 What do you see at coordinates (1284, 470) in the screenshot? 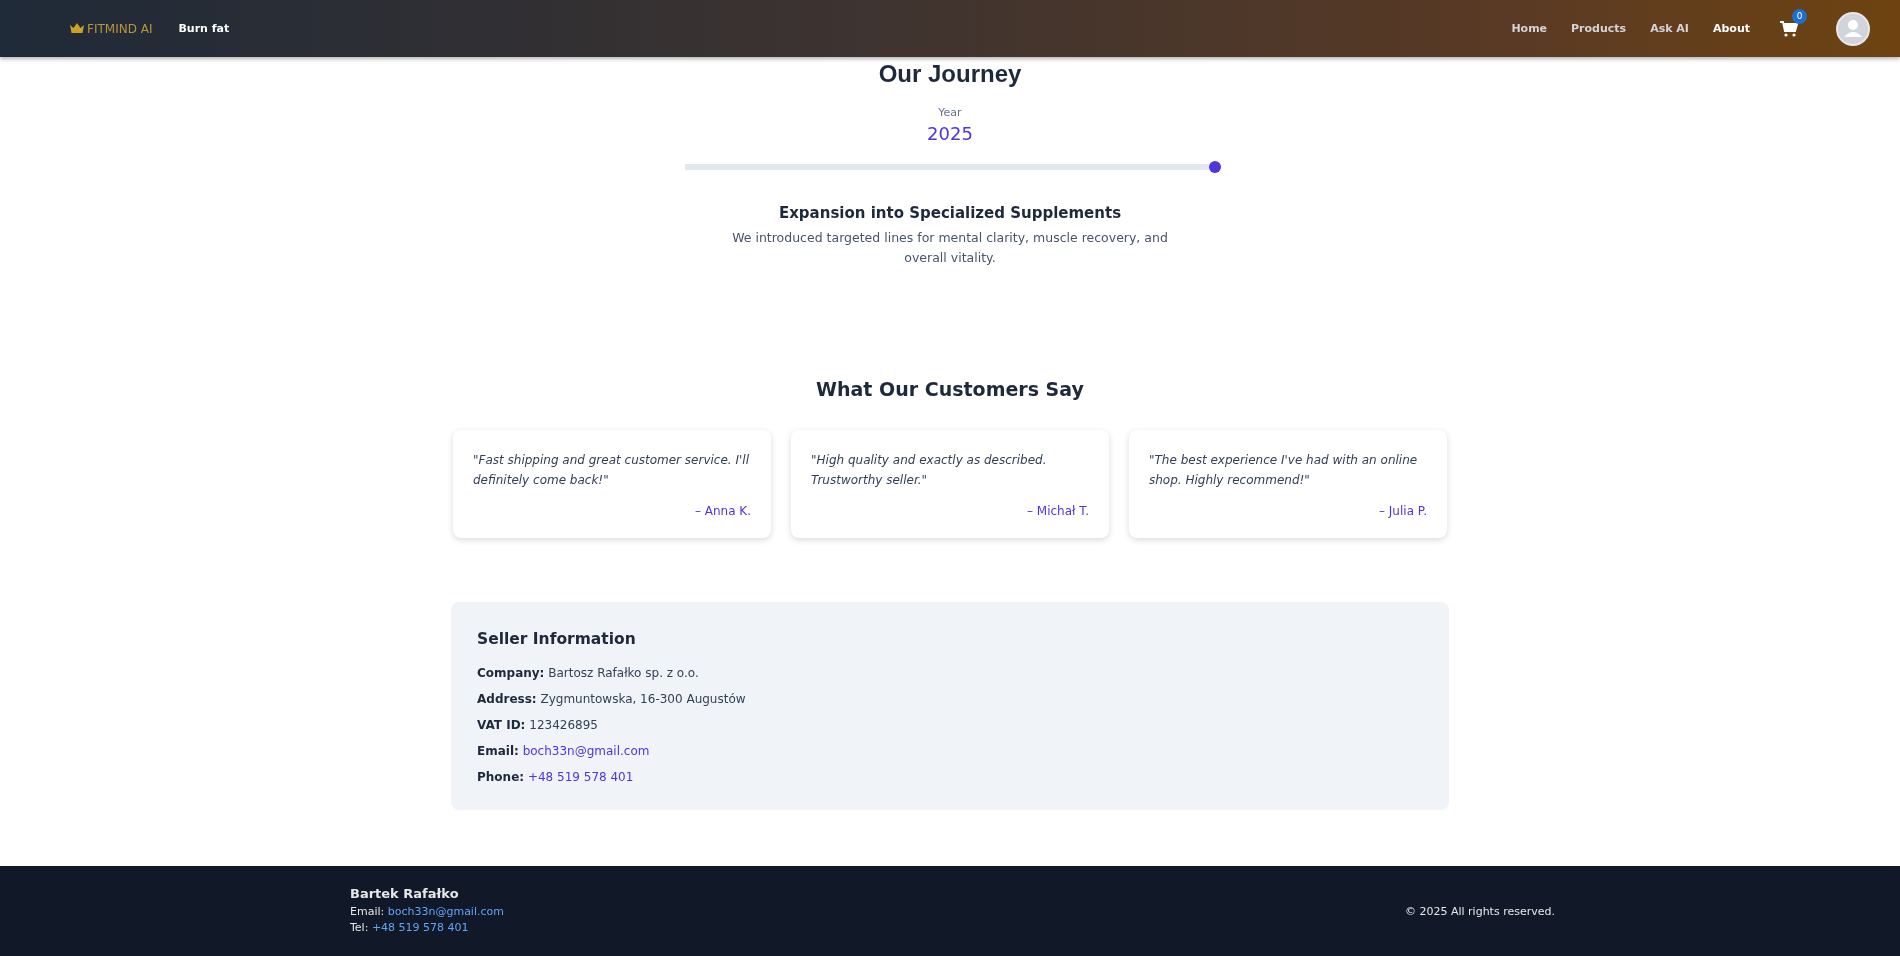
I see `testimonial-quote: "The best experience I've had with an online shop. Highly recommend!"` at bounding box center [1284, 470].